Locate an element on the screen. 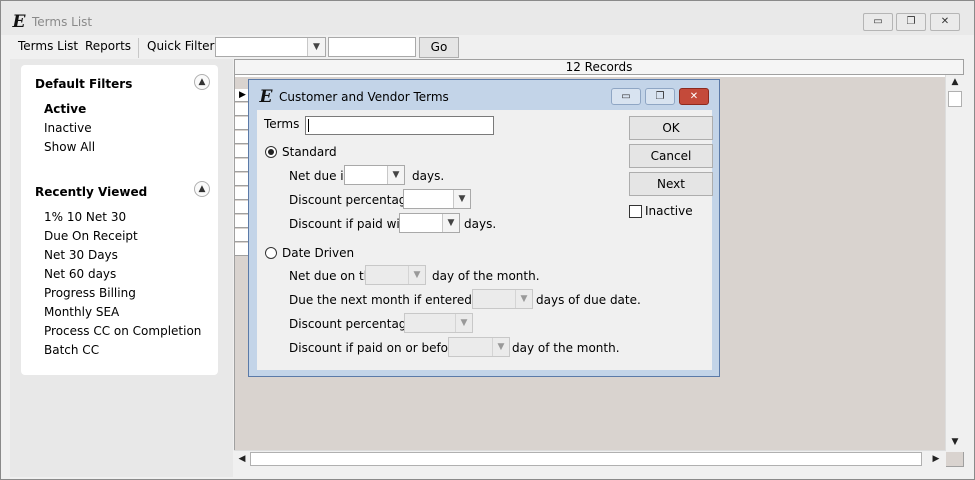 The width and height of the screenshot is (975, 480). recent-item: Monthly SEA is located at coordinates (81, 312).